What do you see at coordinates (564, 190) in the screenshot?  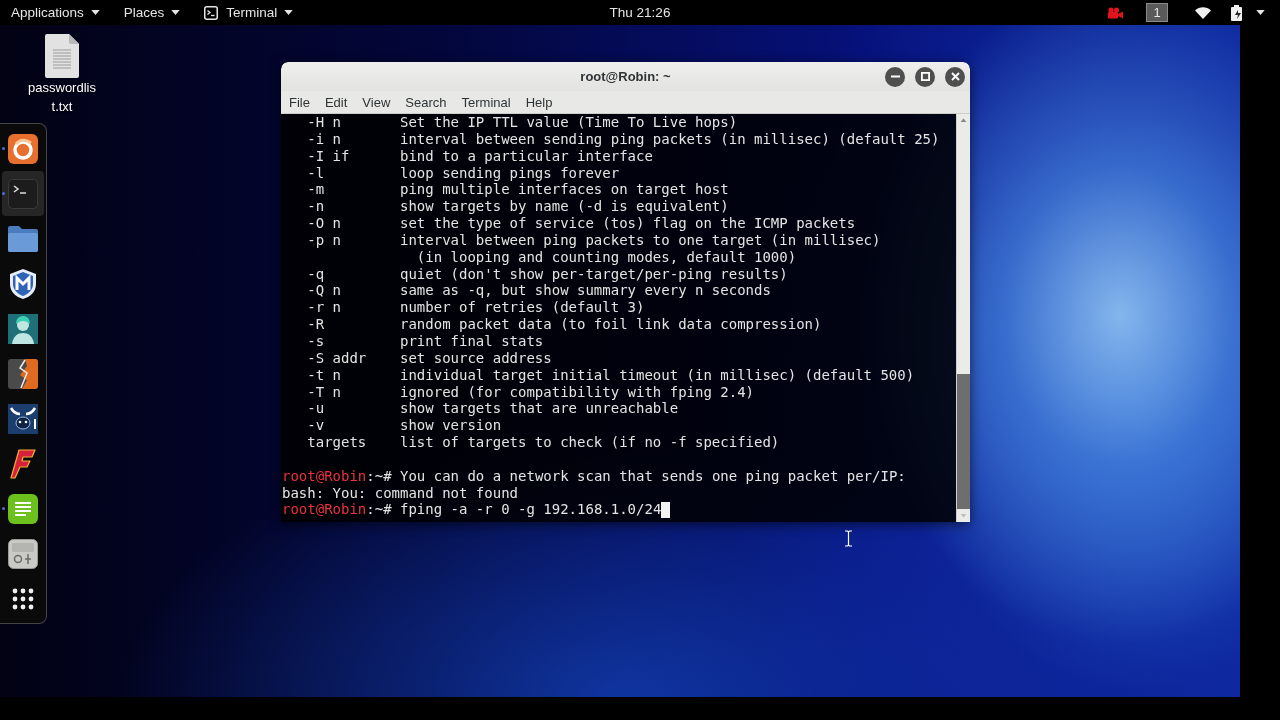 I see `option-description: ping multiple interfaces on target host` at bounding box center [564, 190].